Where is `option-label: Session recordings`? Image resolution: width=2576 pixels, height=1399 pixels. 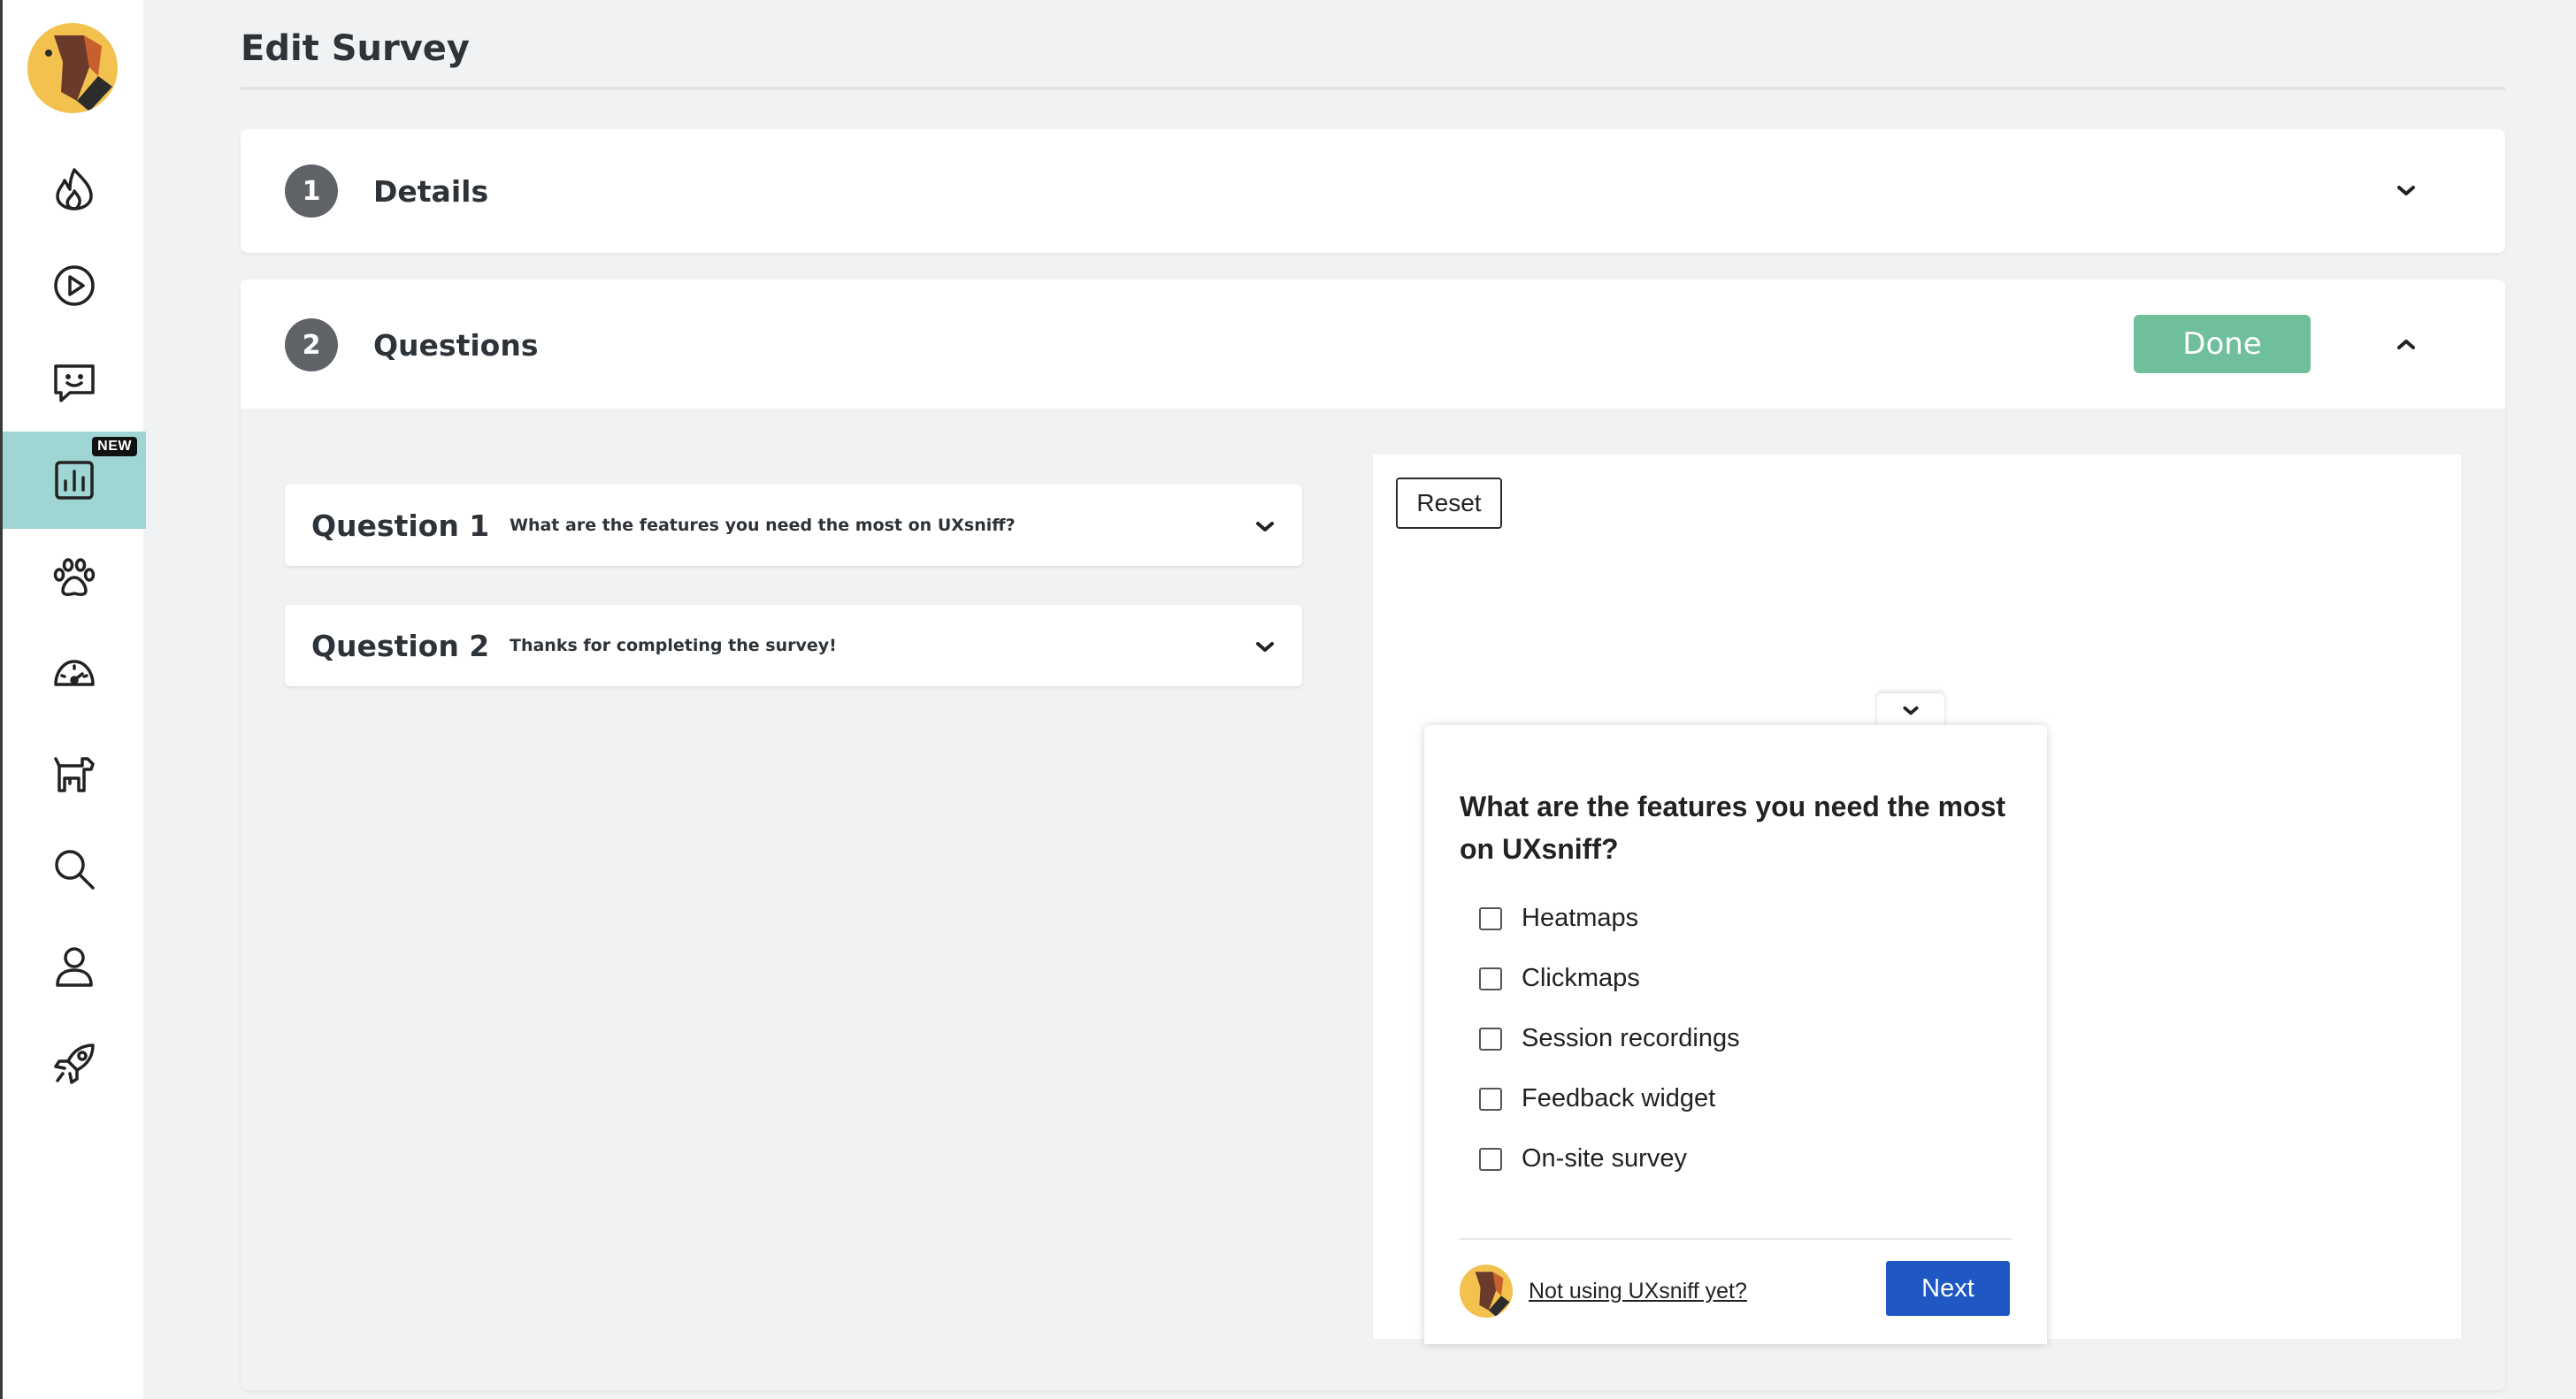 option-label: Session recordings is located at coordinates (1631, 1038).